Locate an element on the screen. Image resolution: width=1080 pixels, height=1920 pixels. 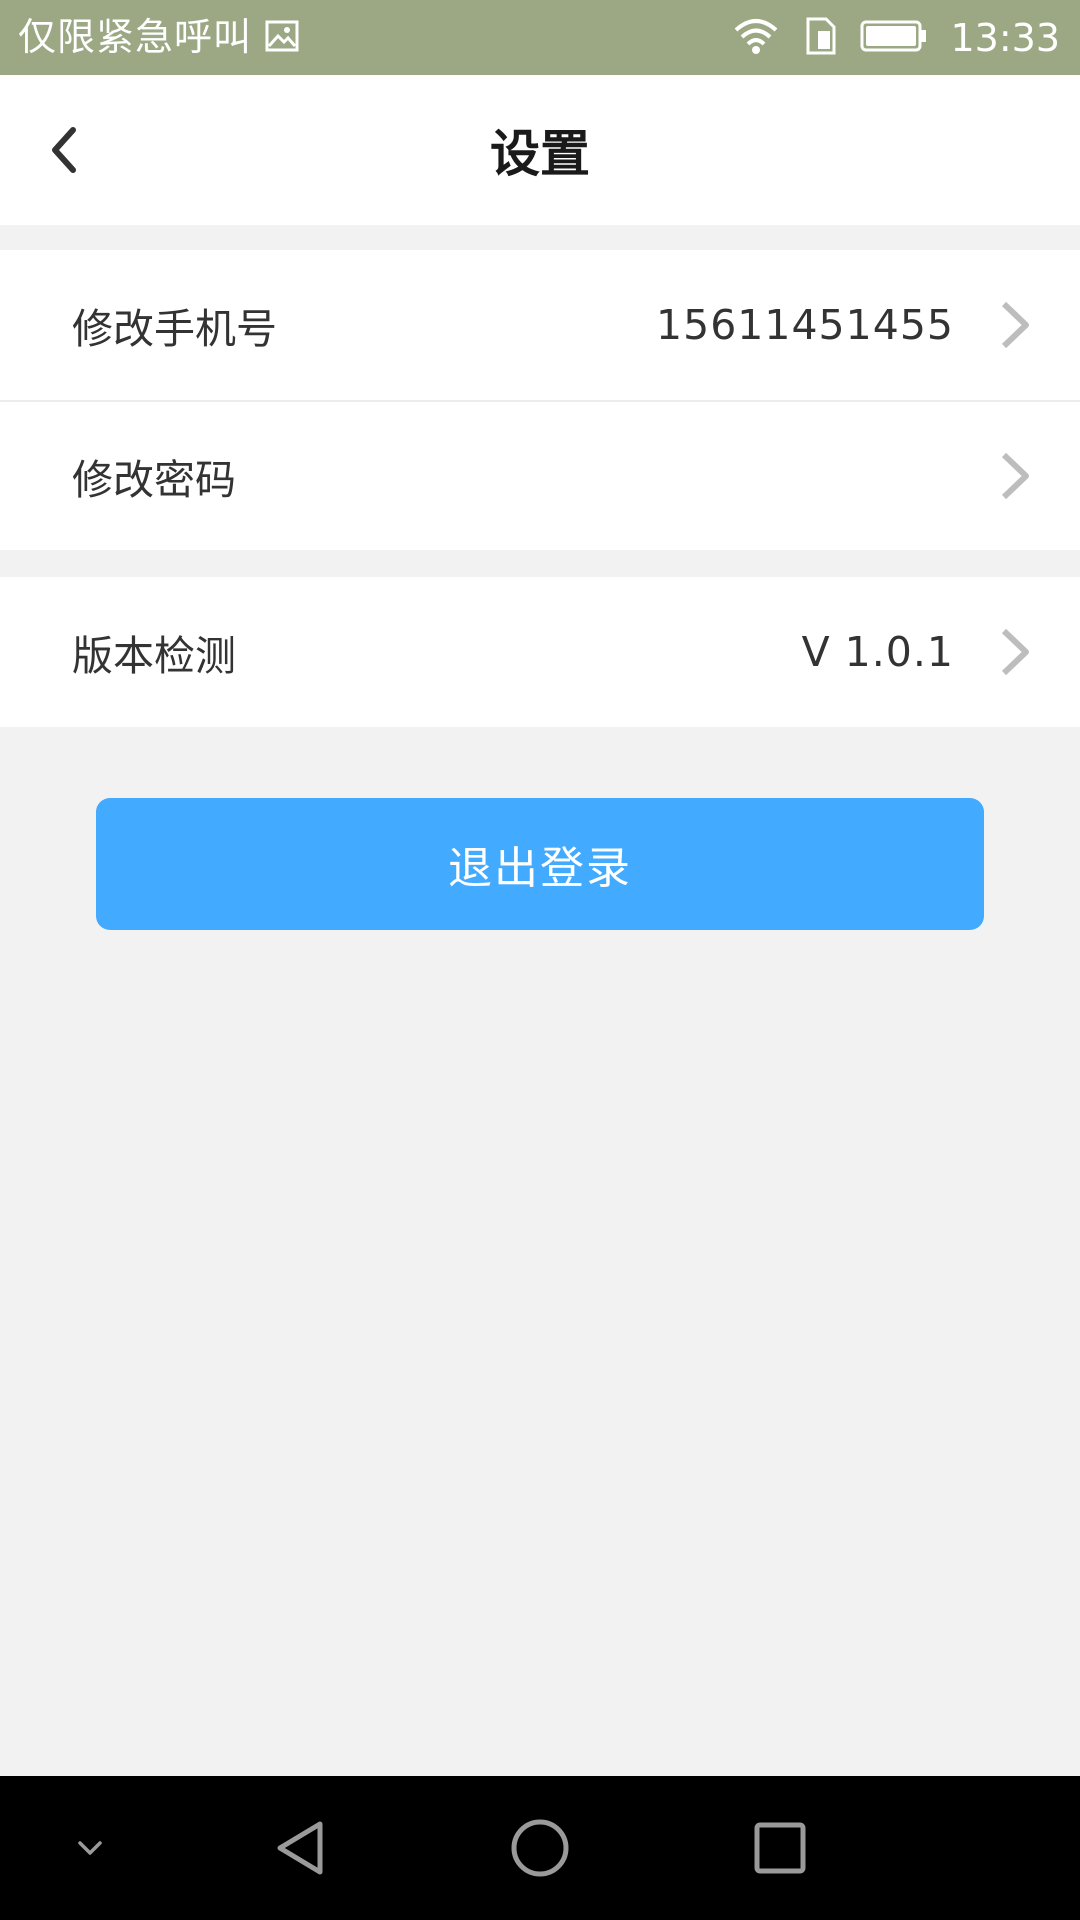
back-triangle-icon is located at coordinates (300, 1848).